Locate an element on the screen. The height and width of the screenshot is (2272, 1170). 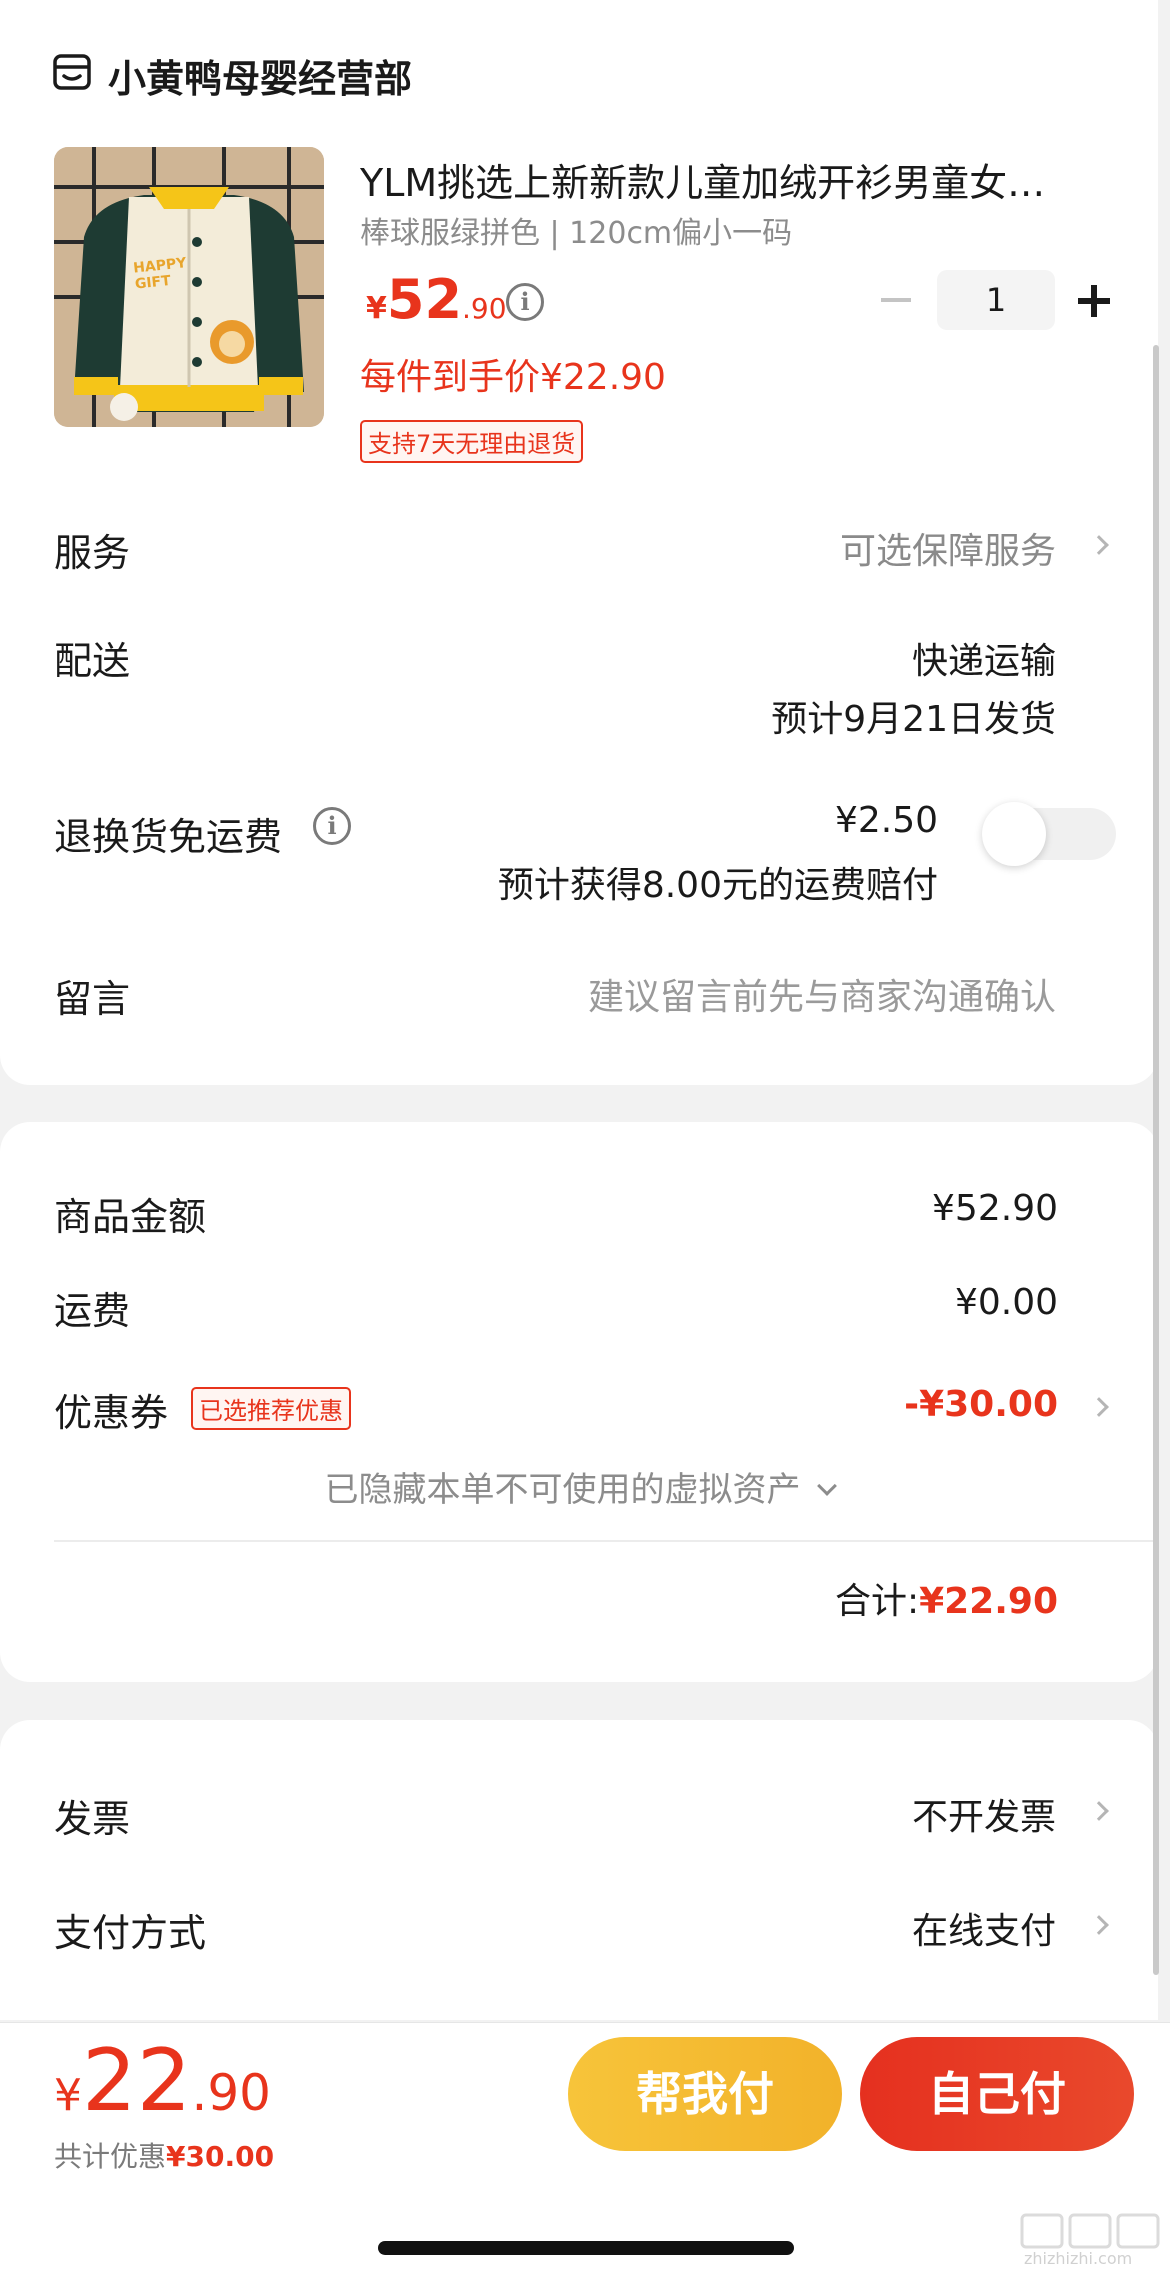
bottom-discount: 共计优惠¥30.00 is located at coordinates (164, 2155).